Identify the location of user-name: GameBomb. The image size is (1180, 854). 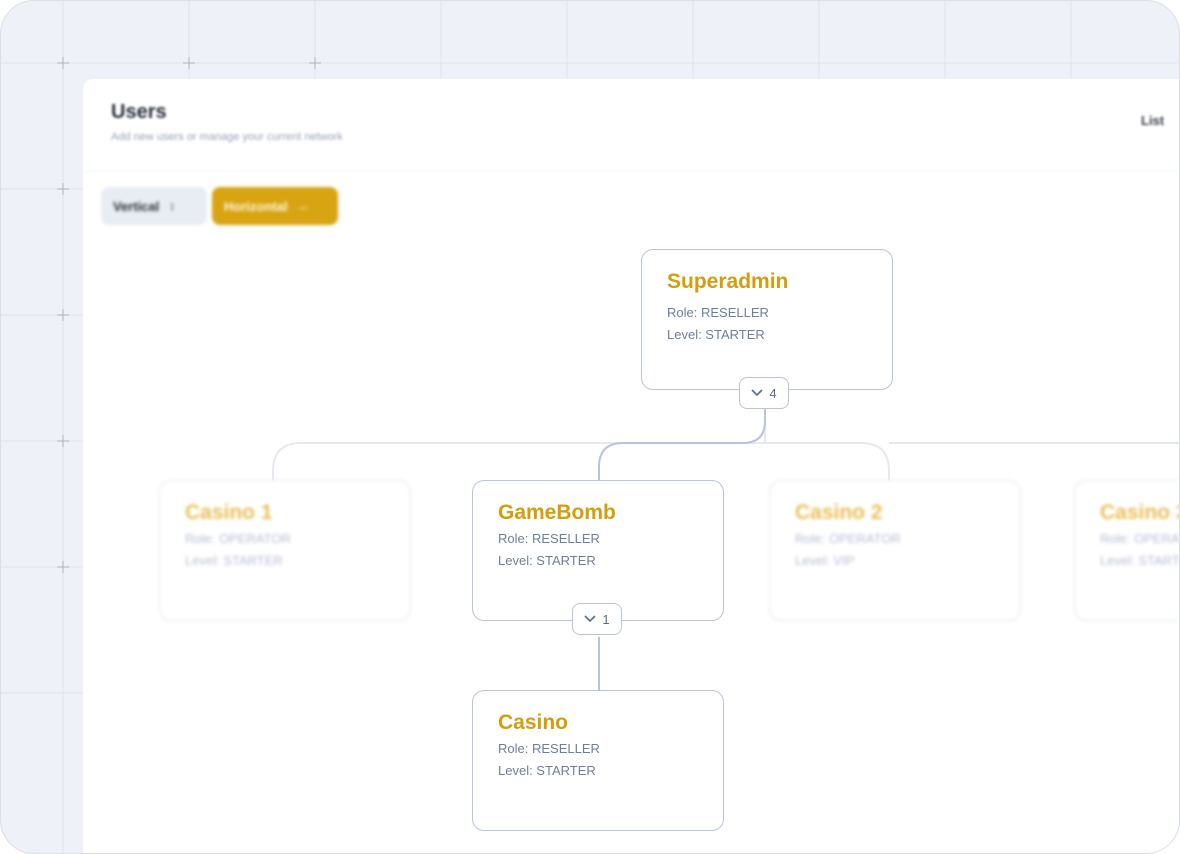
(557, 512).